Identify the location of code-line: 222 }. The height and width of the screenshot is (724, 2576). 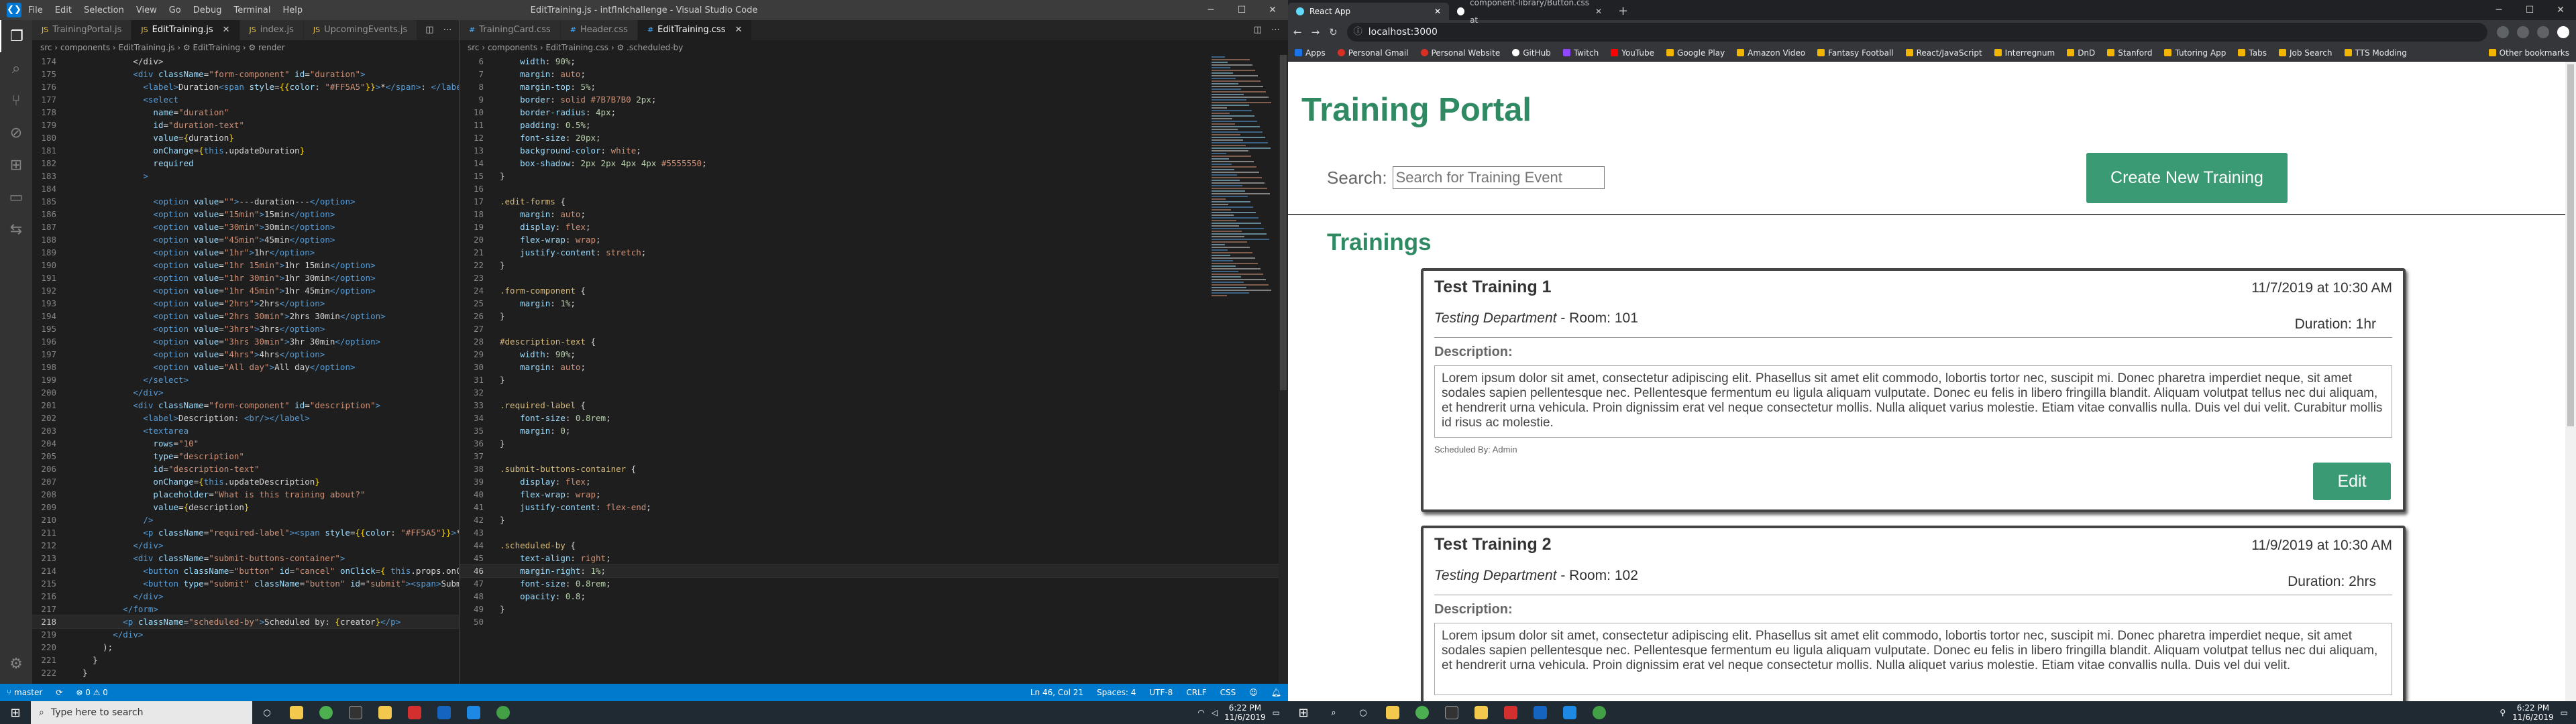
(245, 672).